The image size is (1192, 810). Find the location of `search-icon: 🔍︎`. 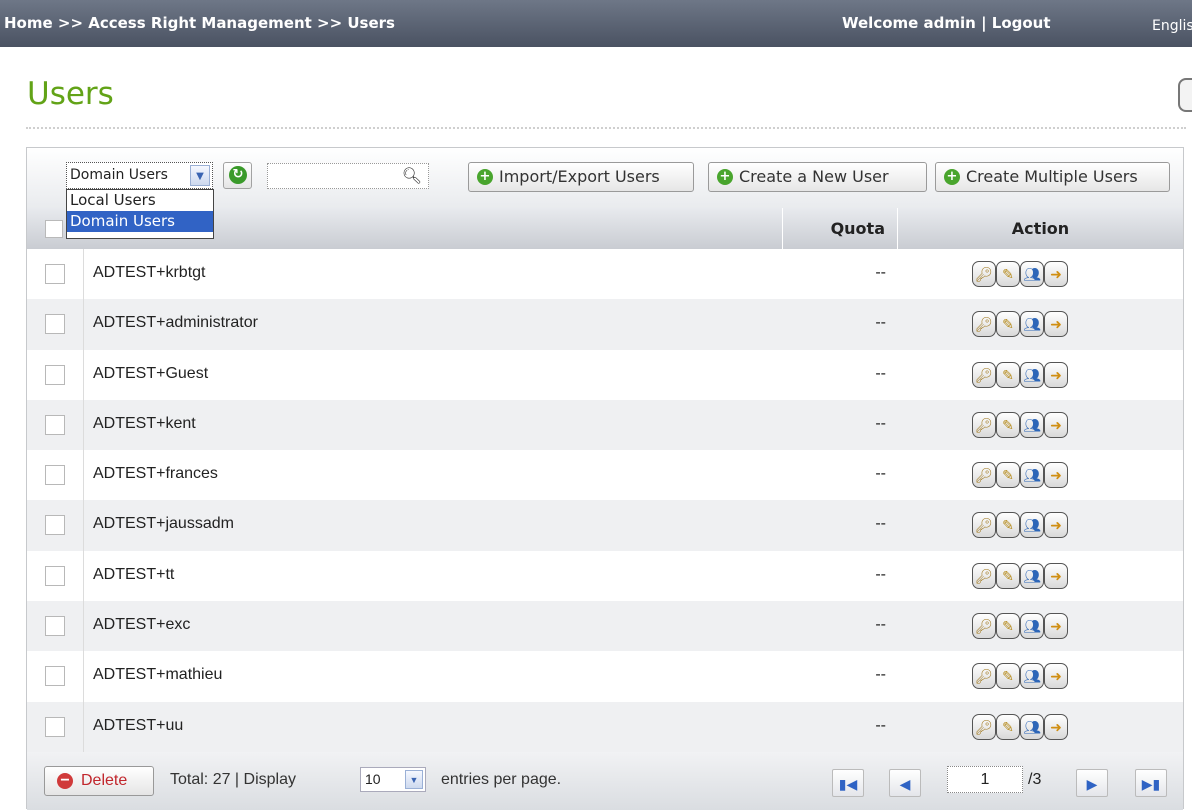

search-icon: 🔍︎ is located at coordinates (412, 175).